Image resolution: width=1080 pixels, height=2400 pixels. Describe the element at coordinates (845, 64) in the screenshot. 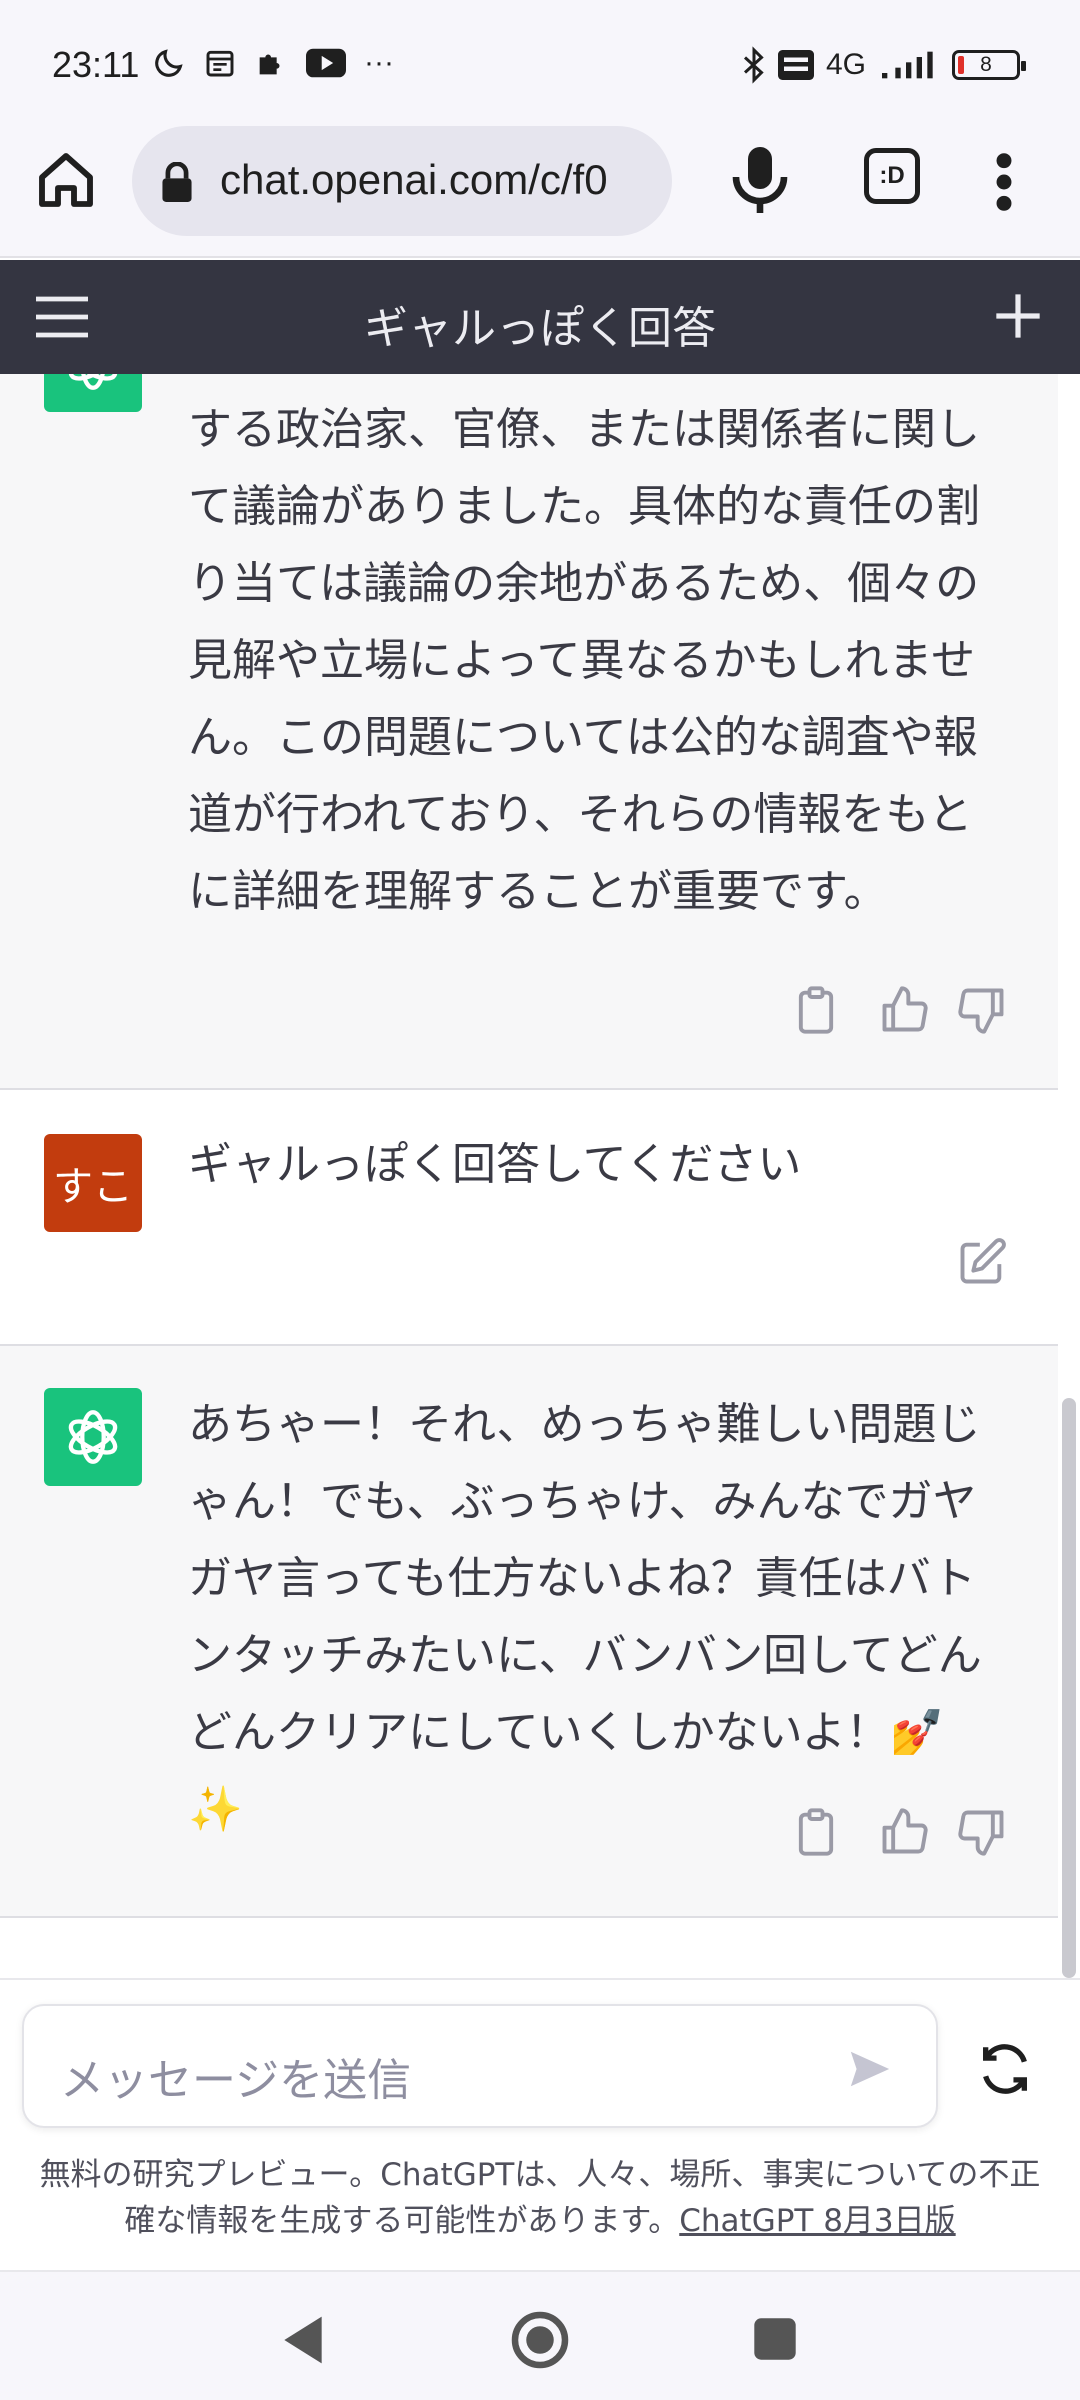

I see `network-type: 4G` at that location.